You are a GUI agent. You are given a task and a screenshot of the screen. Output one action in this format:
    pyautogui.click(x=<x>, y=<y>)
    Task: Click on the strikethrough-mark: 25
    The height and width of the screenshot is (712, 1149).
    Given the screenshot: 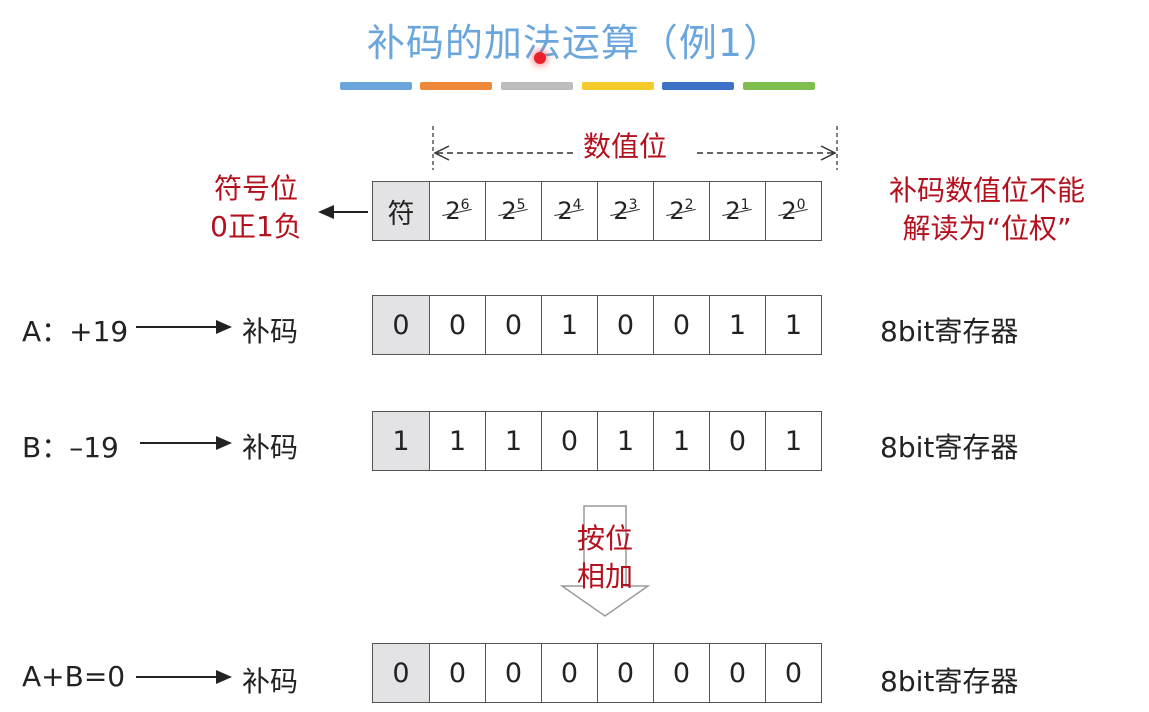 What is the action you would take?
    pyautogui.click(x=513, y=211)
    